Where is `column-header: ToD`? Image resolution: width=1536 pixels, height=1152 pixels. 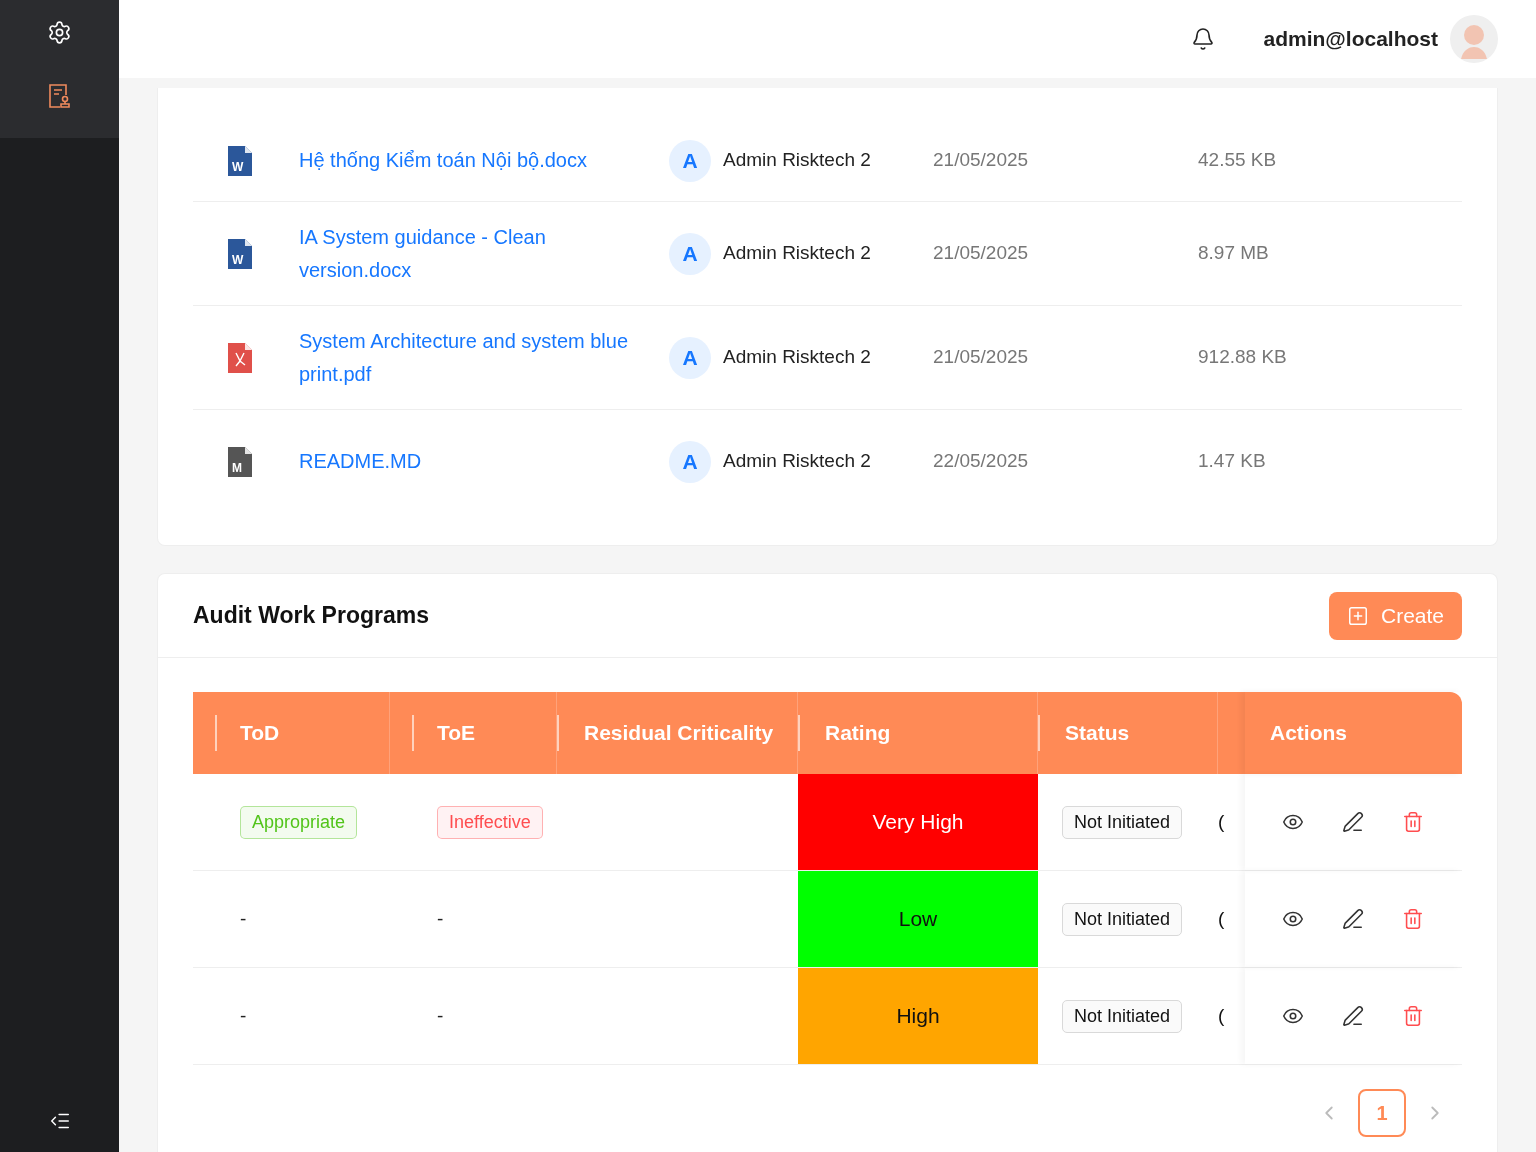
column-header: ToD is located at coordinates (260, 733).